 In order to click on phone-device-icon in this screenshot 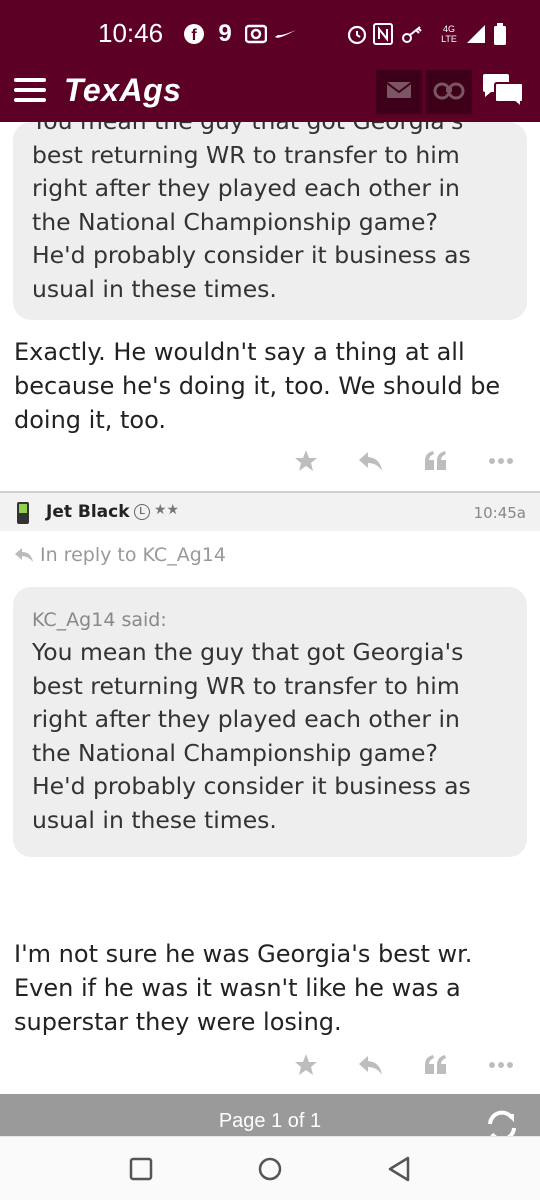, I will do `click(23, 515)`.